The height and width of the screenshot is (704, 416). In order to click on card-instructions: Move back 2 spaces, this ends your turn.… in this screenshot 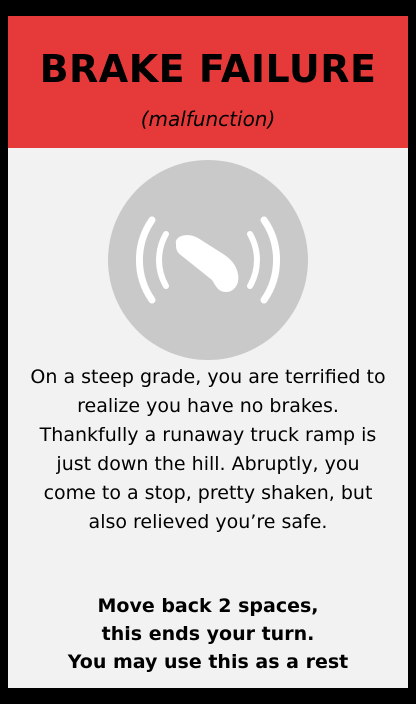, I will do `click(208, 634)`.